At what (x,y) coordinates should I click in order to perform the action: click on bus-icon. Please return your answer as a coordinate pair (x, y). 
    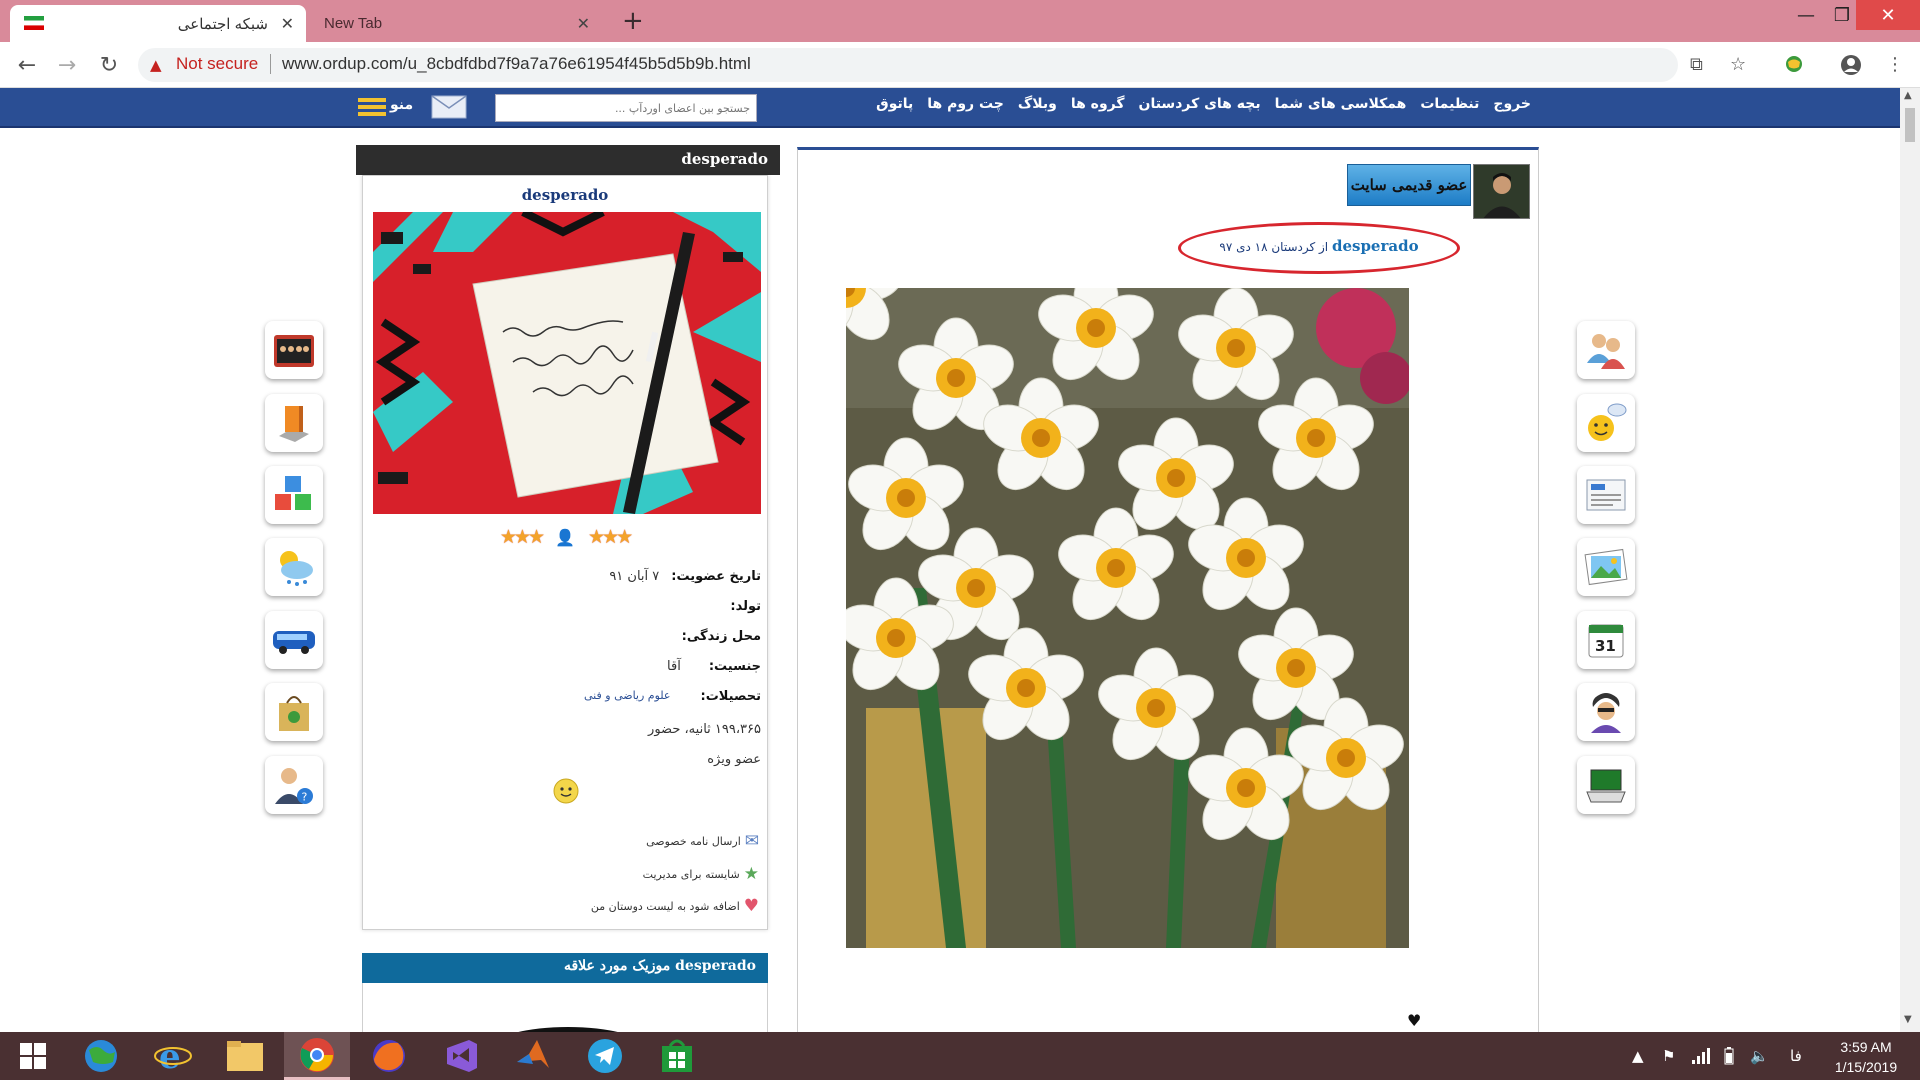
    Looking at the image, I should click on (294, 640).